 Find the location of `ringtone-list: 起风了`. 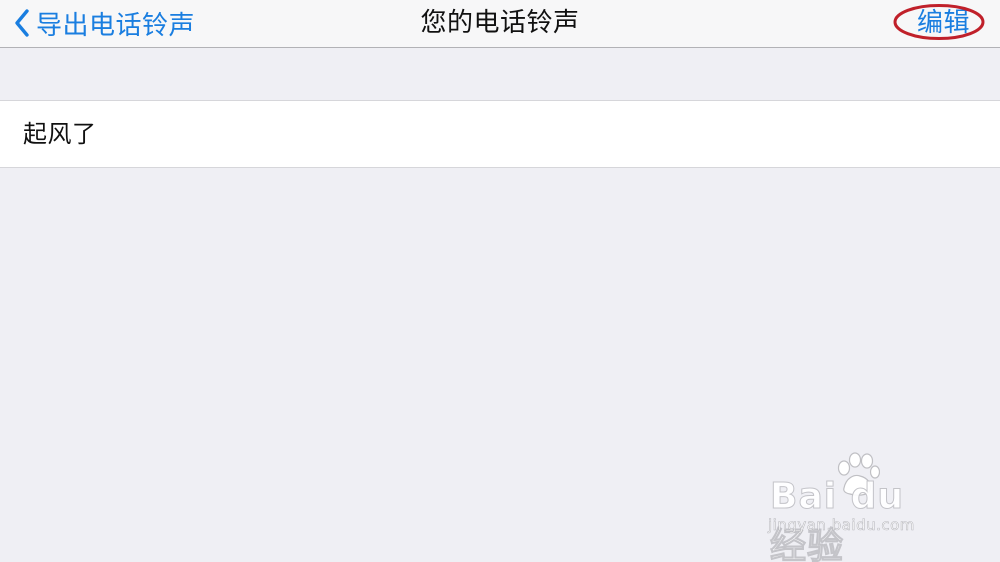

ringtone-list: 起风了 is located at coordinates (500, 134).